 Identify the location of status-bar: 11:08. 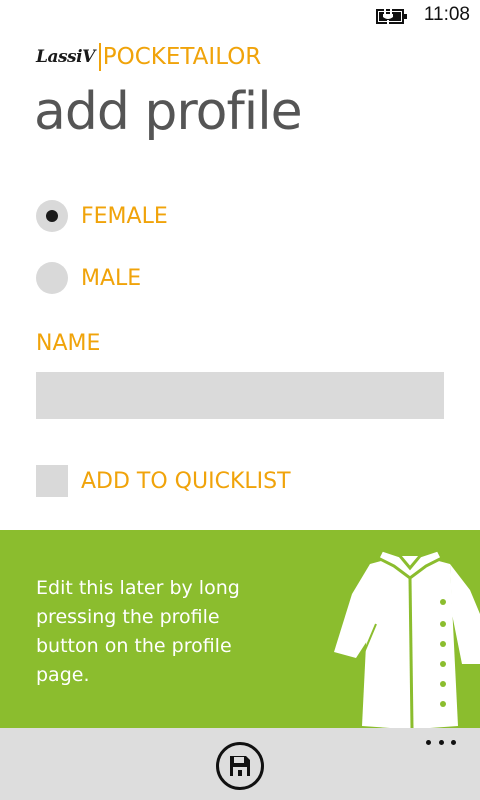
(240, 16).